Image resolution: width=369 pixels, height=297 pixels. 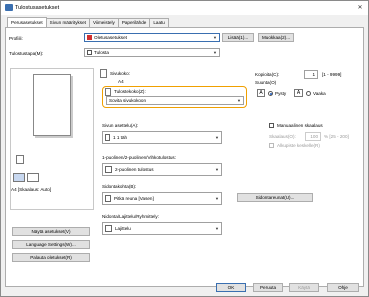 What do you see at coordinates (108, 228) in the screenshot?
I see `collate-select-icon` at bounding box center [108, 228].